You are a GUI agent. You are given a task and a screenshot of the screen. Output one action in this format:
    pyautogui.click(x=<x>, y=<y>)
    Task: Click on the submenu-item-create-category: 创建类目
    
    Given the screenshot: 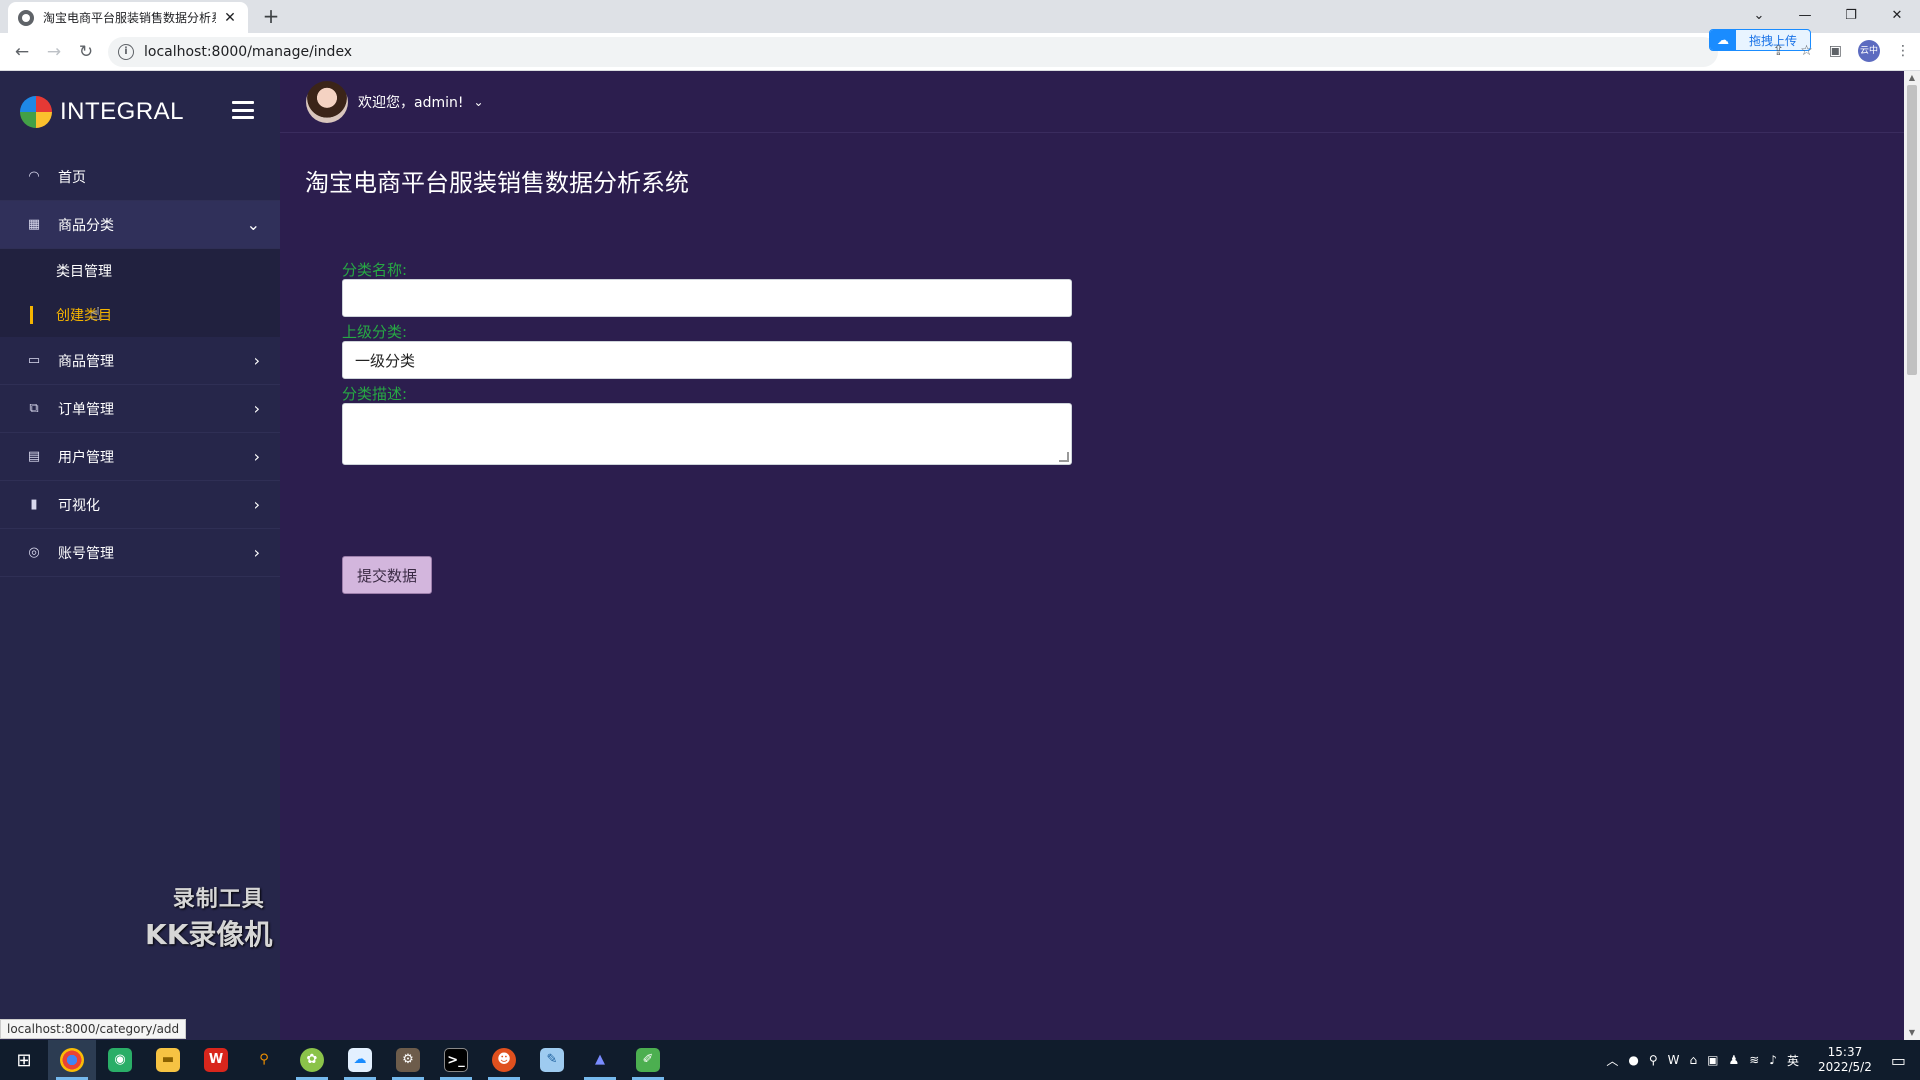 What is the action you would take?
    pyautogui.click(x=140, y=315)
    